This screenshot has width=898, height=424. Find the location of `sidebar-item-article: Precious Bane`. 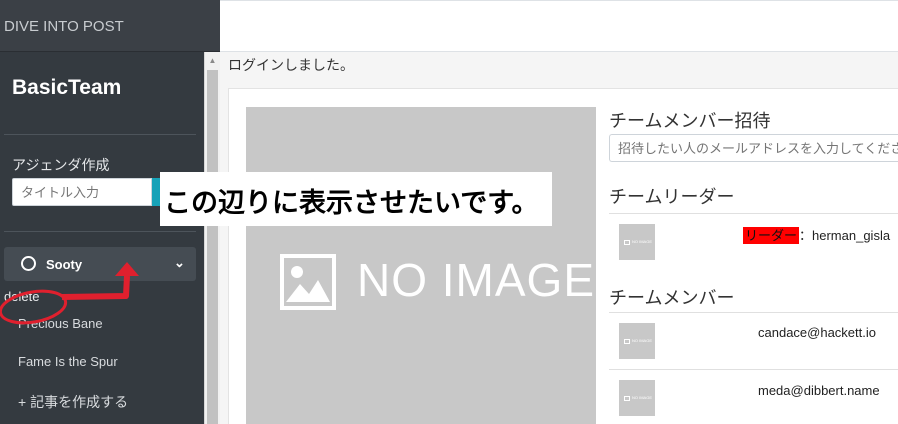

sidebar-item-article: Precious Bane is located at coordinates (60, 323).